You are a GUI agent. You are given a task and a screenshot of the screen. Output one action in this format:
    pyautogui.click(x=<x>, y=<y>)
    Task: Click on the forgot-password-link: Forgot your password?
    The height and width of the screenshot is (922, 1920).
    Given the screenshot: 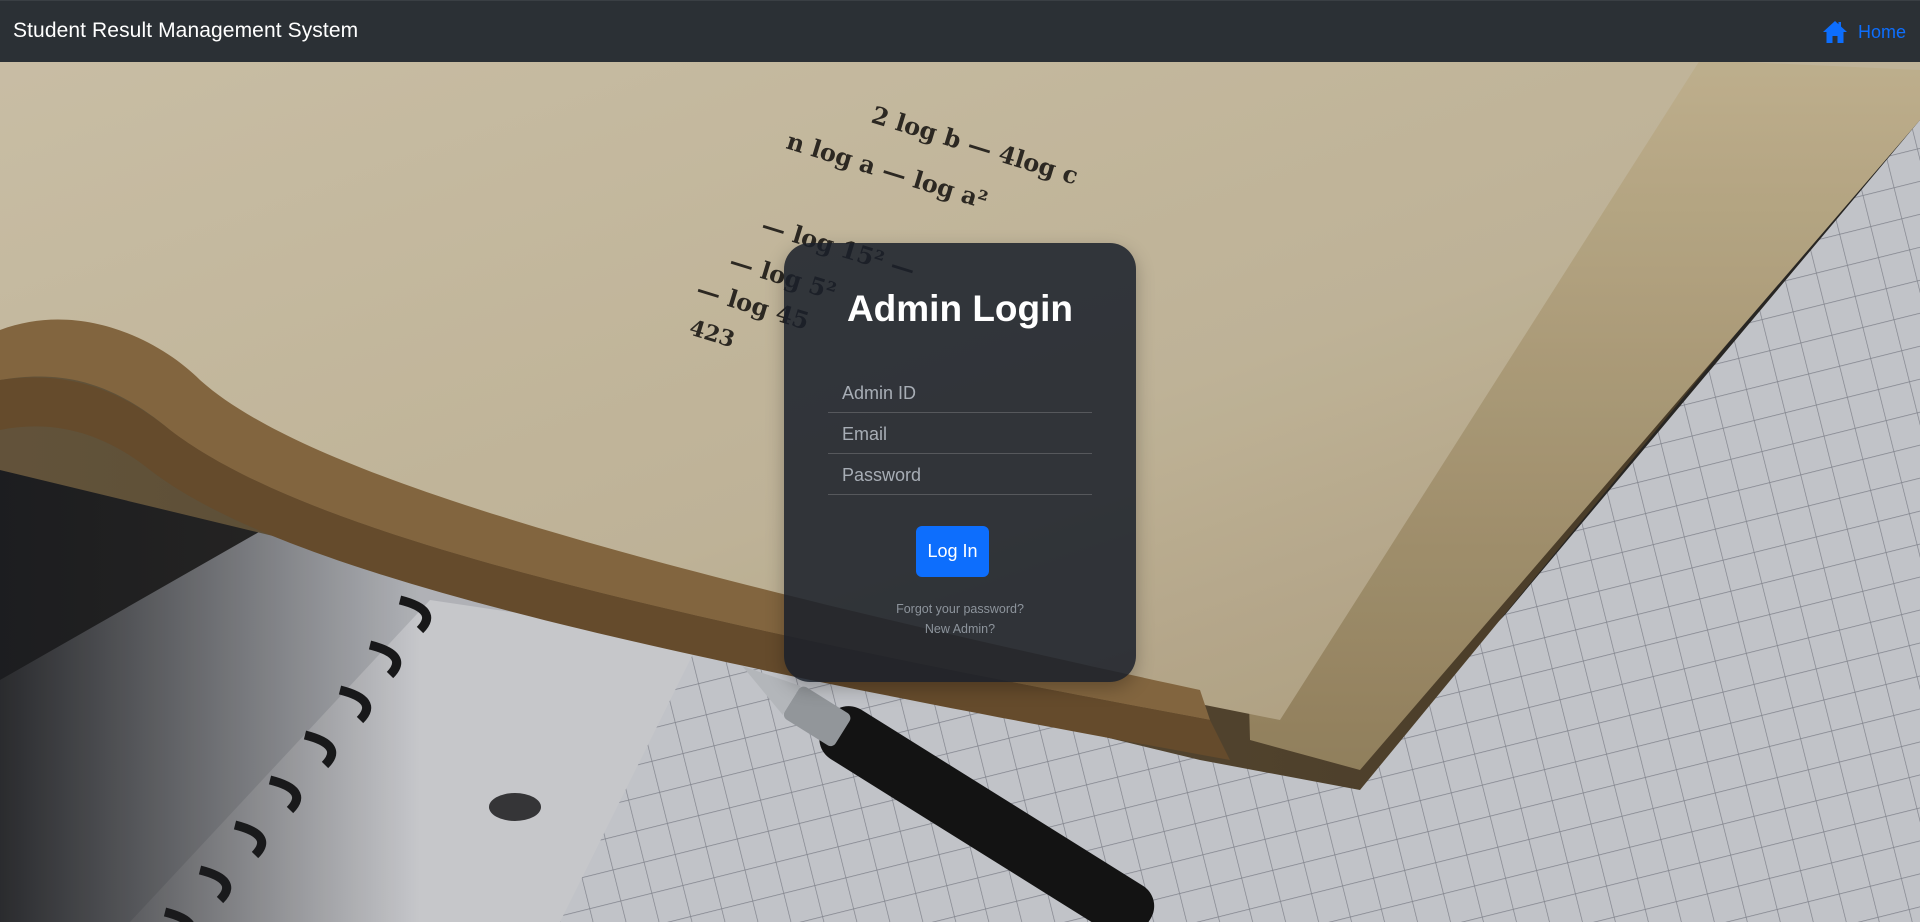 What is the action you would take?
    pyautogui.click(x=960, y=609)
    